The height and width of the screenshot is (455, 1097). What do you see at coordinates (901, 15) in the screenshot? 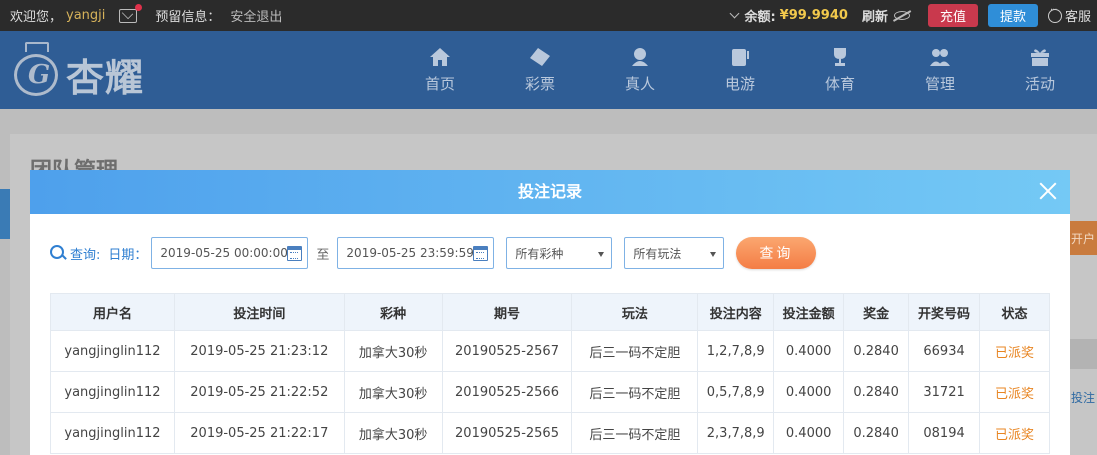
I see `hide-balance-icon` at bounding box center [901, 15].